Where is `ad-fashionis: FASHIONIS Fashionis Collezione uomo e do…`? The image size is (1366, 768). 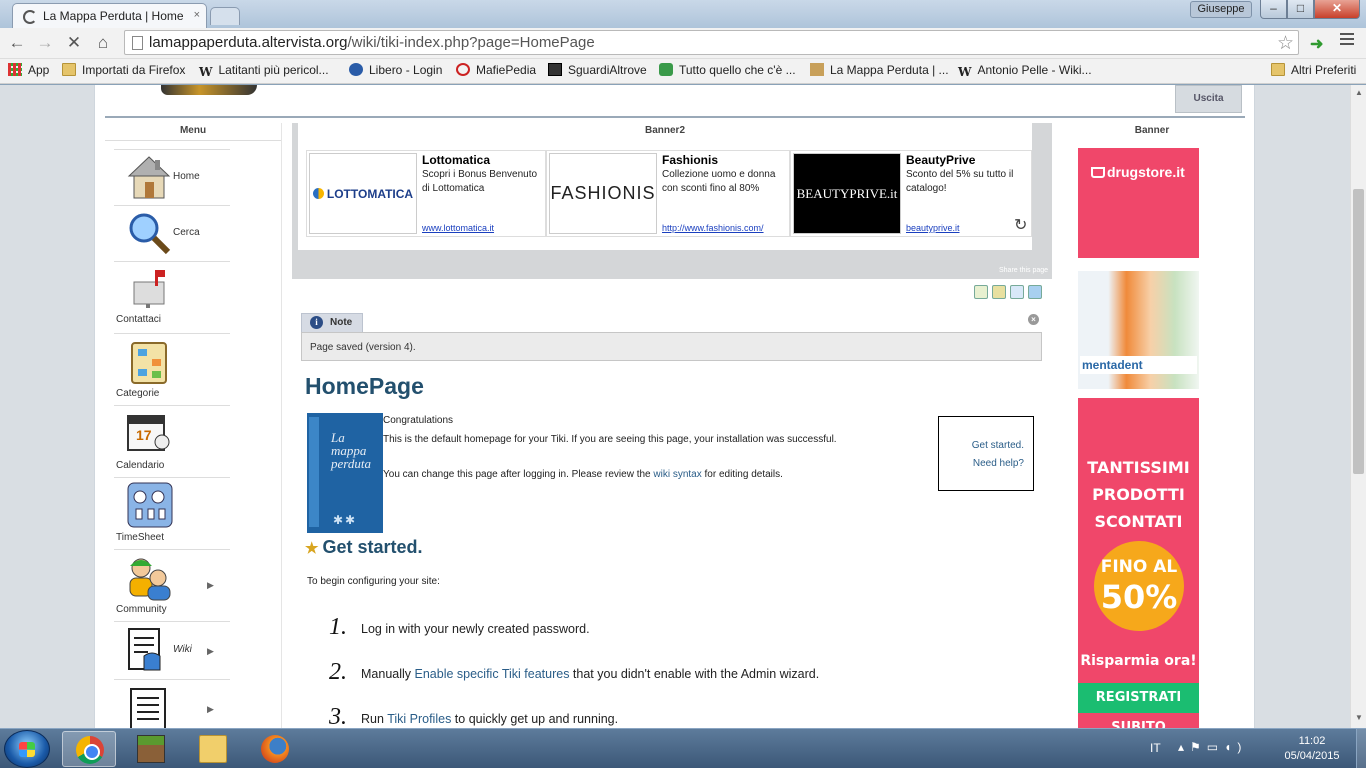 ad-fashionis: FASHIONIS Fashionis Collezione uomo e do… is located at coordinates (668, 193).